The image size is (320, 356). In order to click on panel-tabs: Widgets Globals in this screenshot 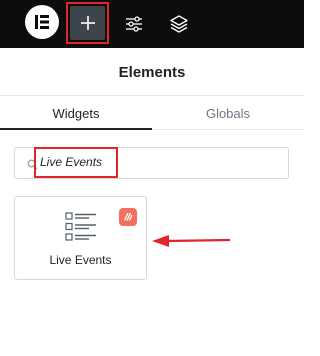, I will do `click(152, 113)`.